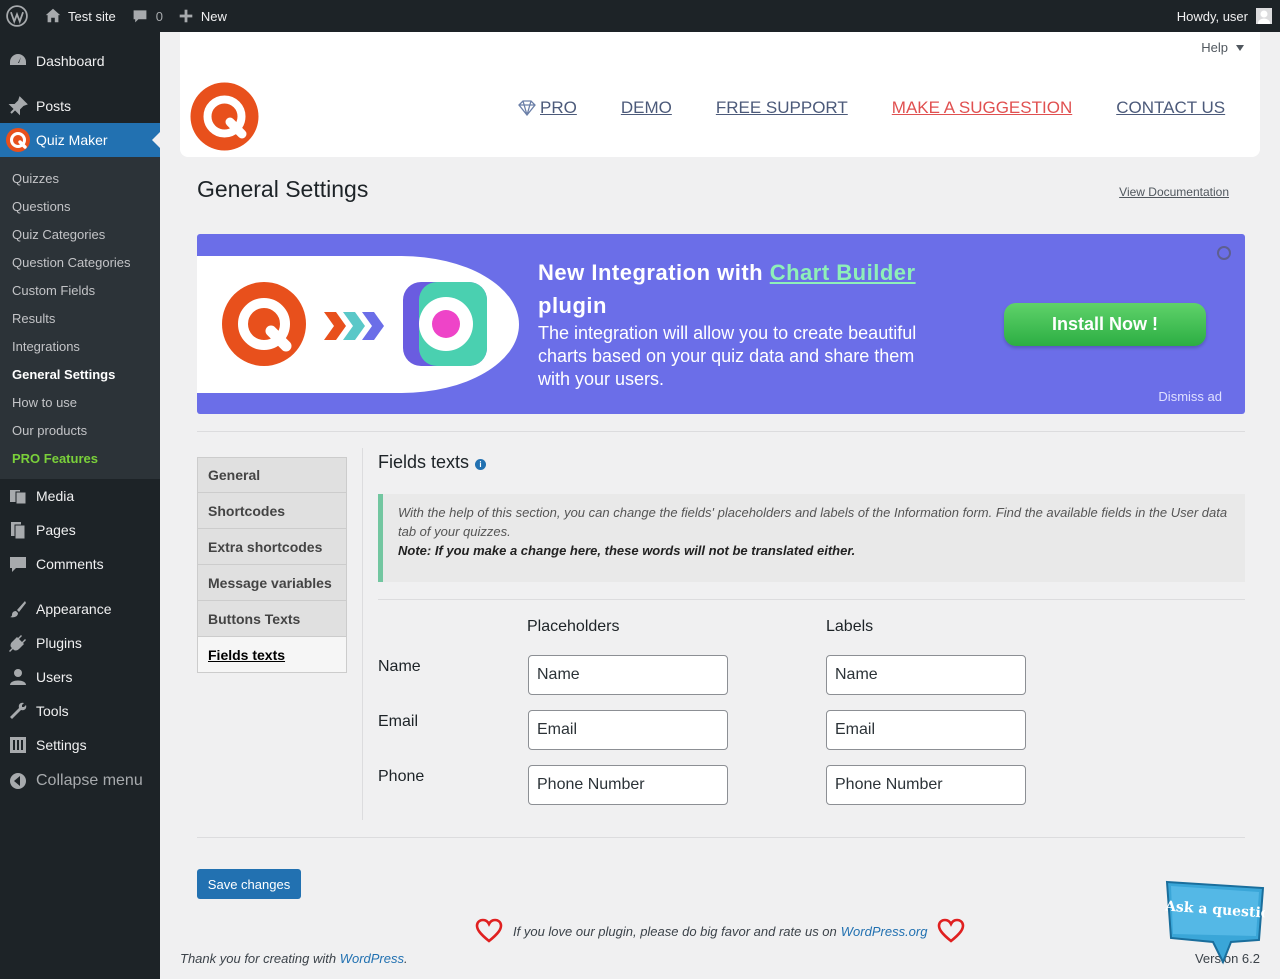 Image resolution: width=1280 pixels, height=979 pixels. Describe the element at coordinates (1190, 396) in the screenshot. I see `dismiss-ad-link: Dismiss ad` at that location.